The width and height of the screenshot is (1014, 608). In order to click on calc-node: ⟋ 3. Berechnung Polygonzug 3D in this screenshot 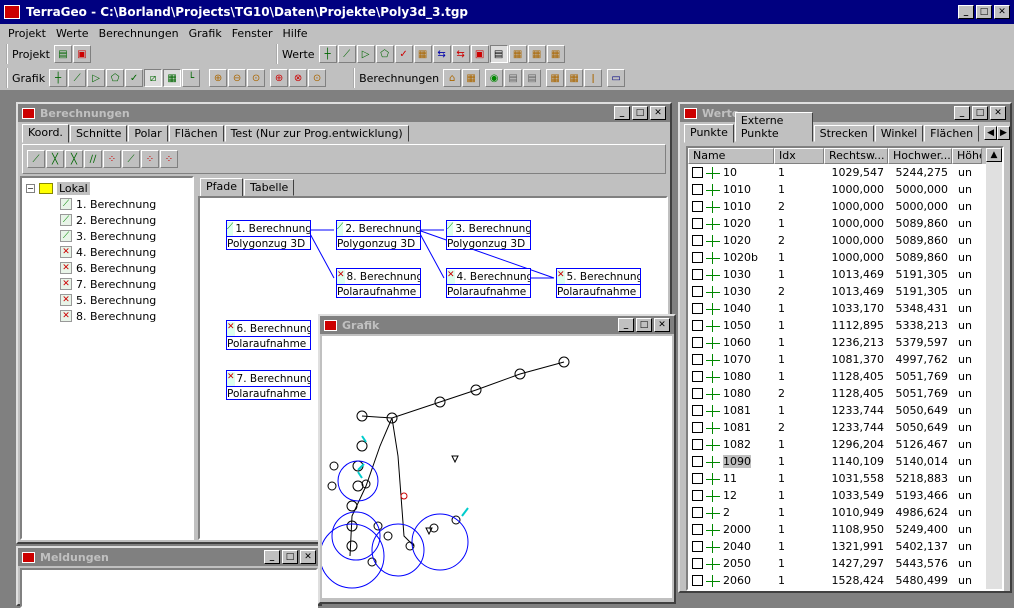, I will do `click(488, 235)`.